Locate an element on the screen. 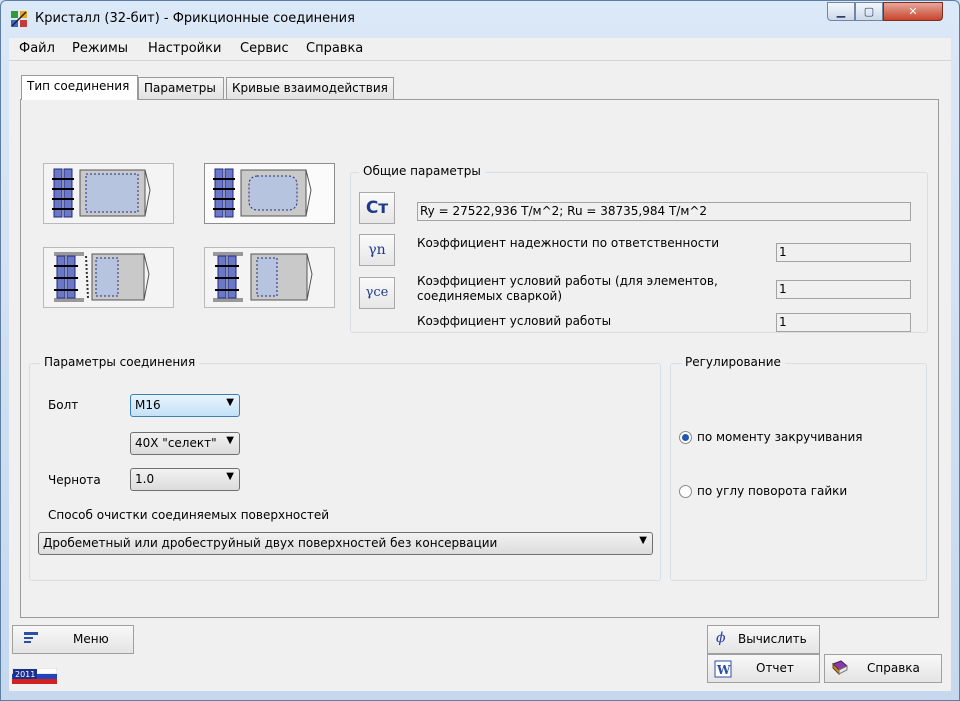 The image size is (960, 701). double-plate-splice-icon is located at coordinates (262, 193).